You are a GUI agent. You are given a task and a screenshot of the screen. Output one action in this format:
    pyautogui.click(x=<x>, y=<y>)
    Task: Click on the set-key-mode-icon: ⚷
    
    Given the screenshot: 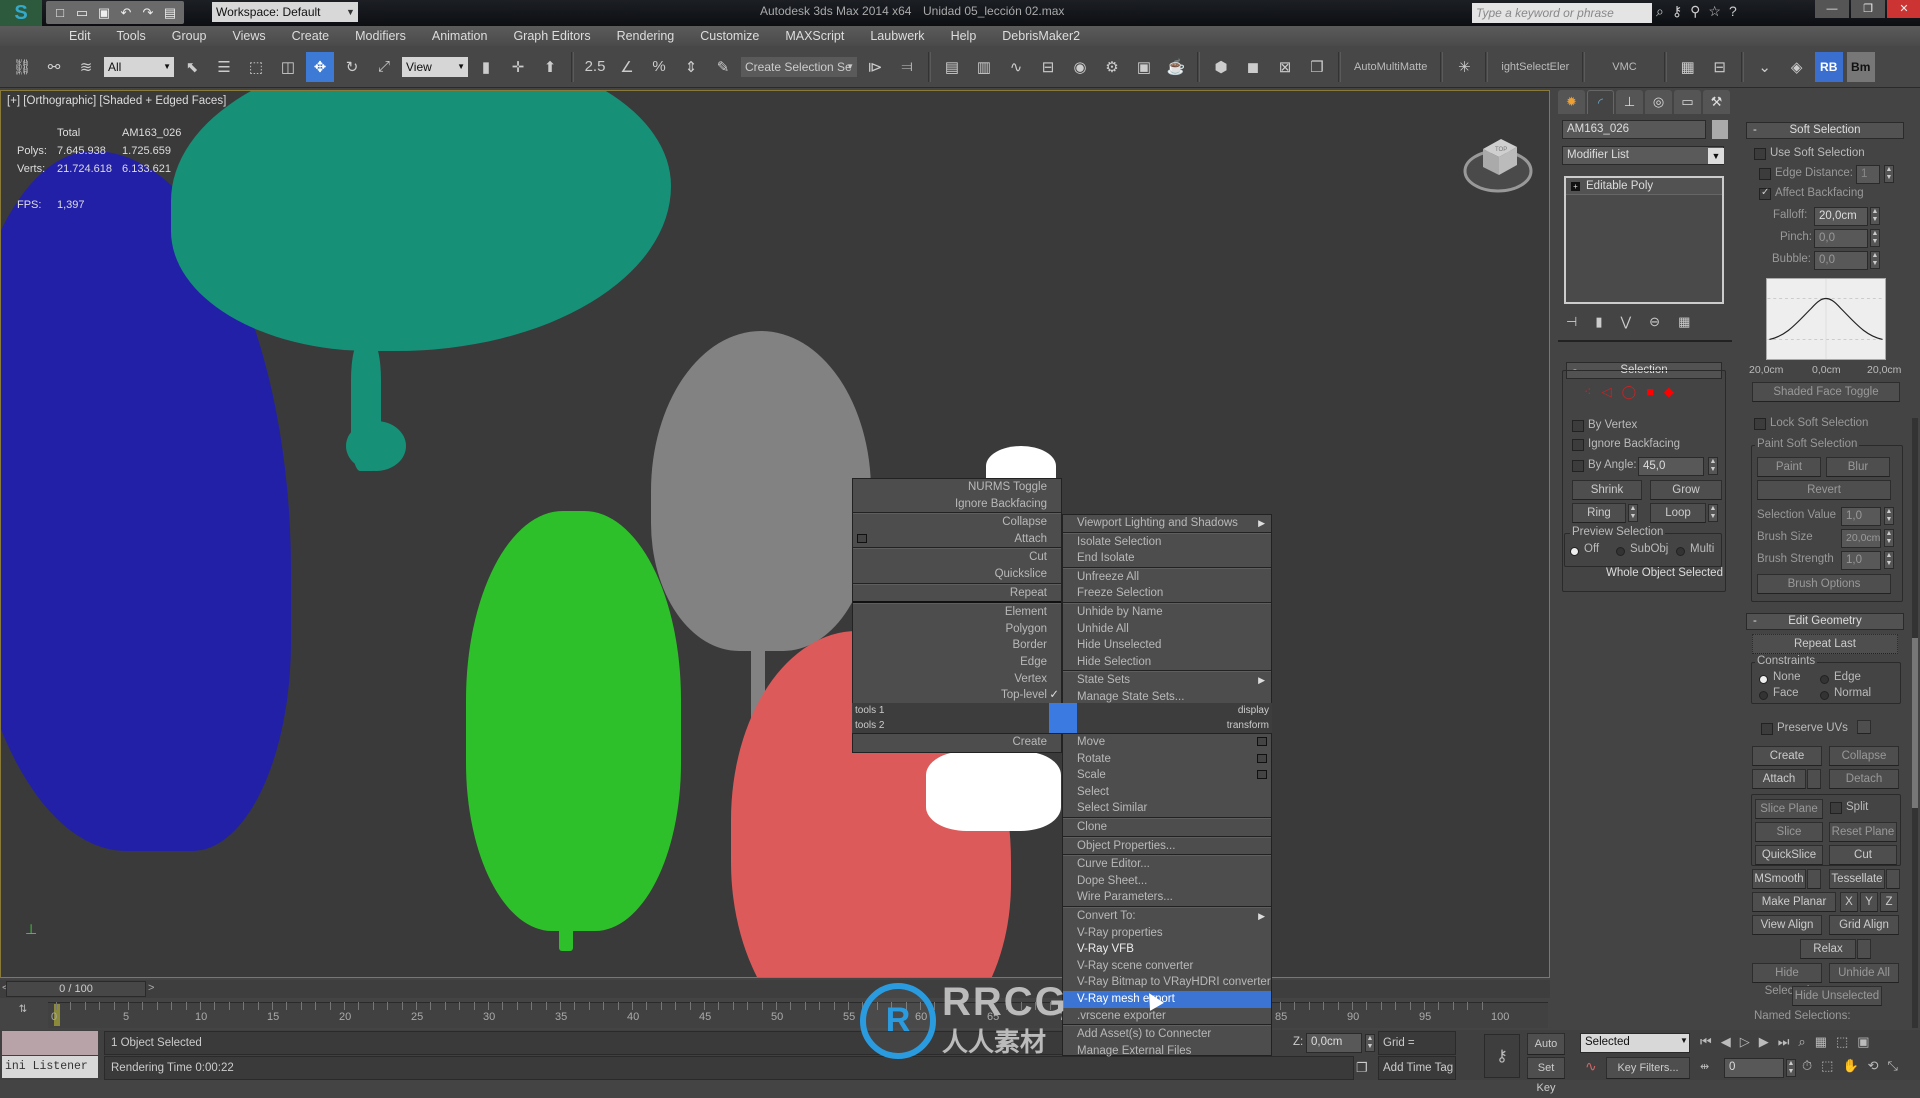 What is the action you would take?
    pyautogui.click(x=1502, y=1056)
    